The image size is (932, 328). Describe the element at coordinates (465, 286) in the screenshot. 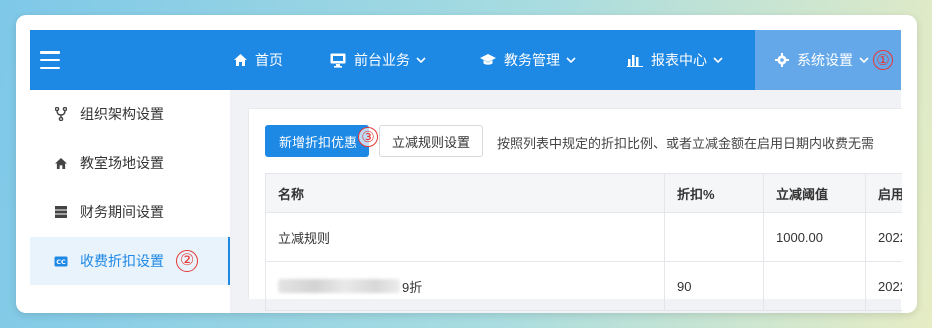

I see `cell-name: 9折` at that location.